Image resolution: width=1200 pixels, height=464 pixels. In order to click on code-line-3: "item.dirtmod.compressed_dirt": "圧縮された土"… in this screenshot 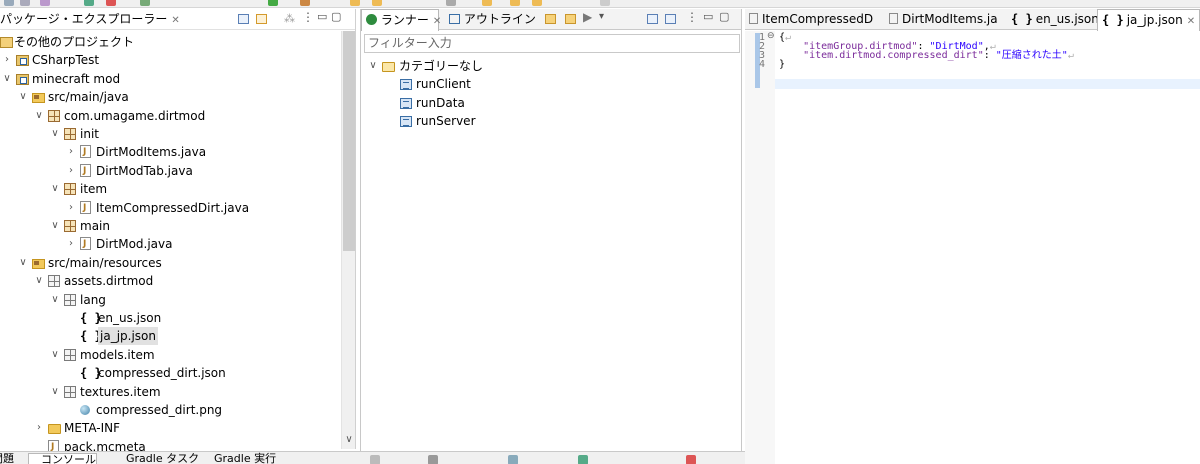, I will do `click(926, 55)`.